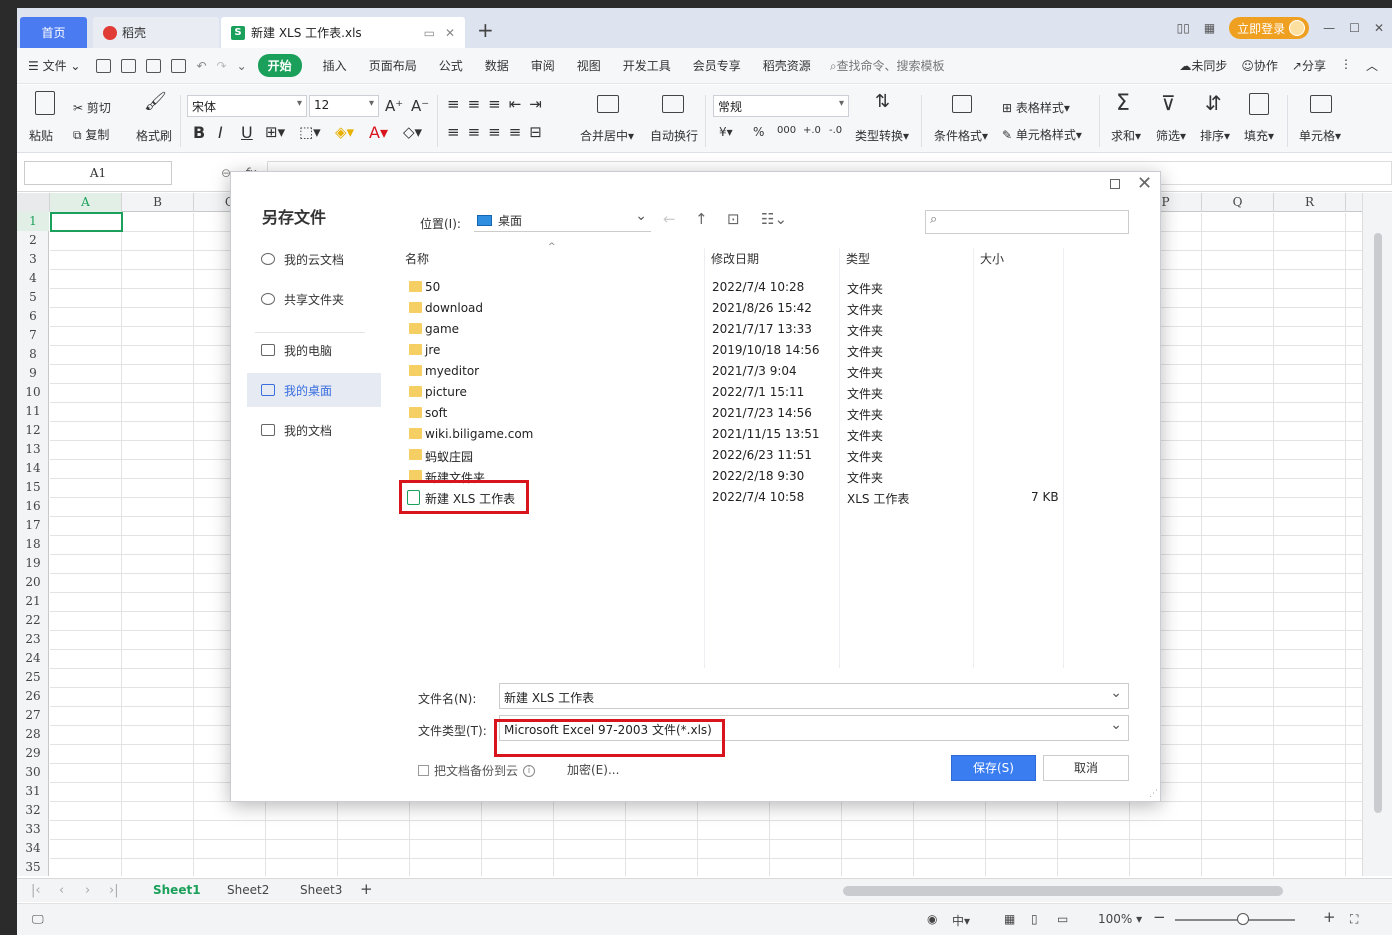  What do you see at coordinates (1115, 184) in the screenshot?
I see `dialog-maximize-icon` at bounding box center [1115, 184].